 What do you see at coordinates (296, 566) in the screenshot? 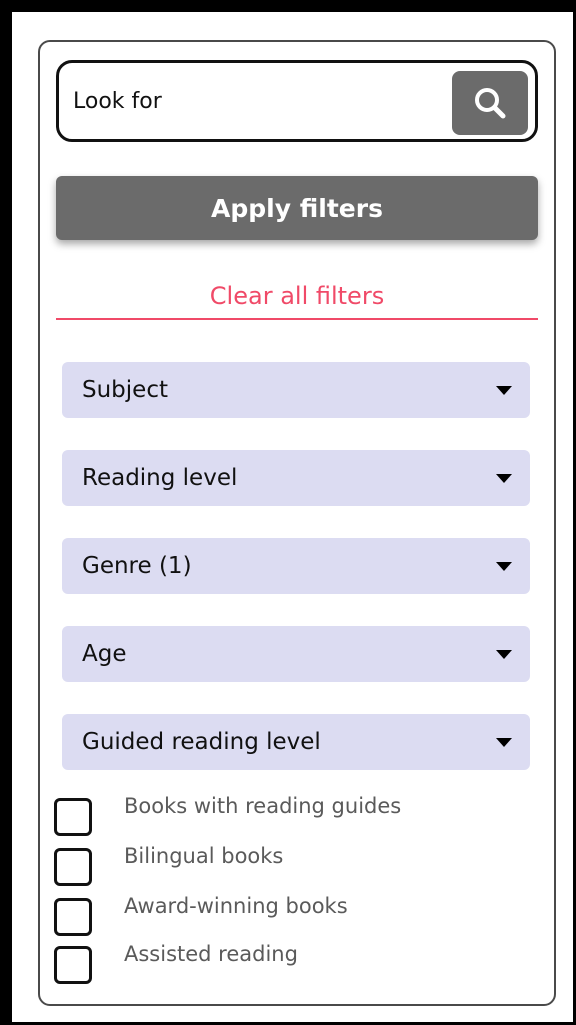
I see `dropdown-genre: Genre (1)` at bounding box center [296, 566].